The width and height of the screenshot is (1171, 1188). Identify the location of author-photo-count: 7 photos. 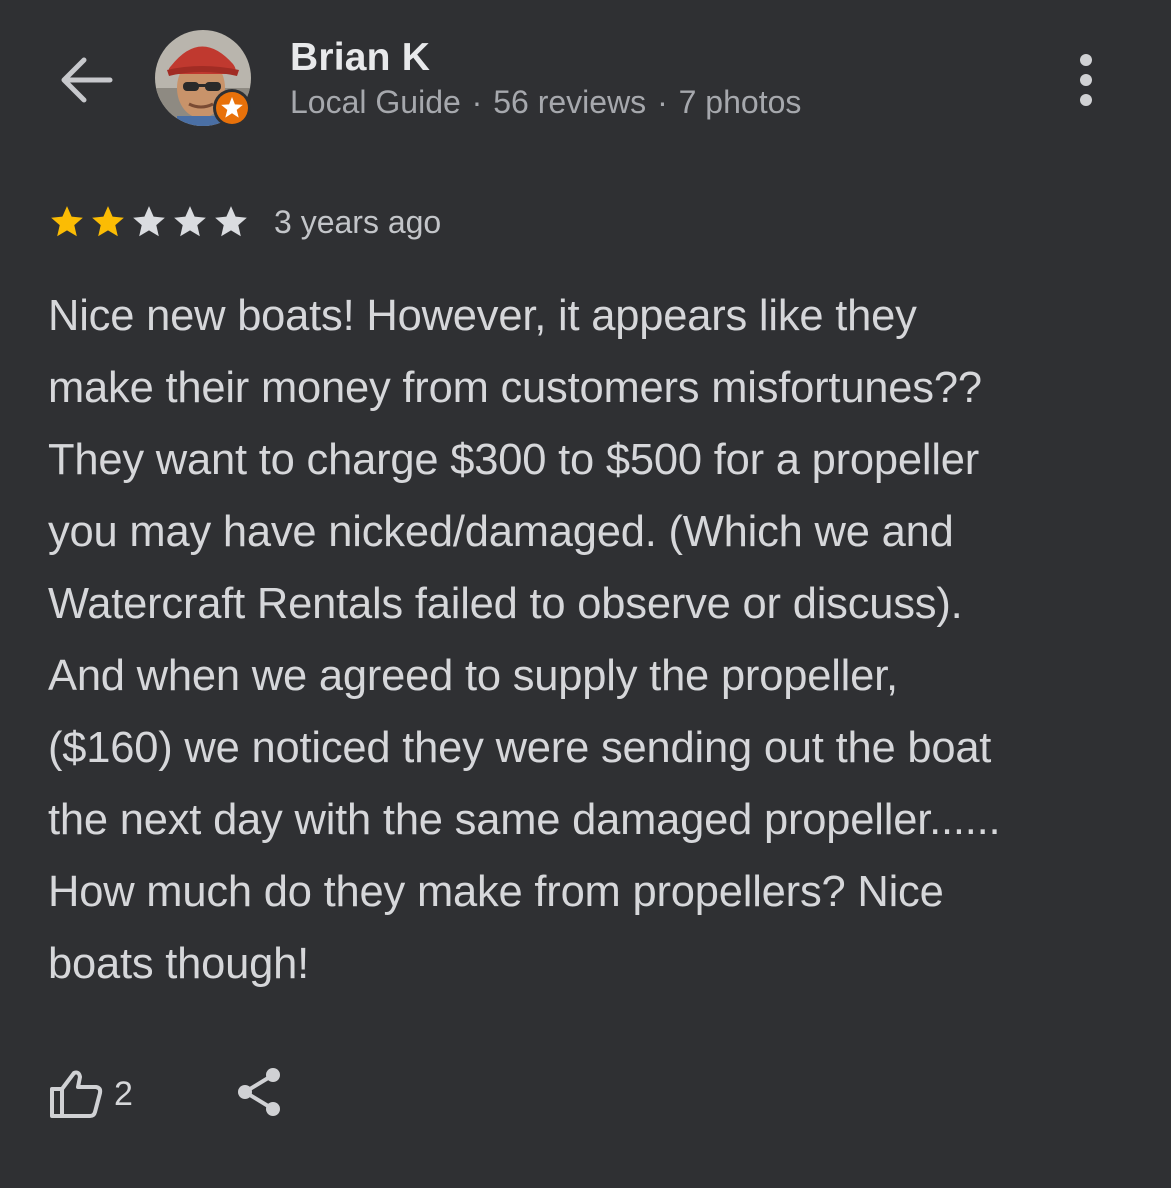
(740, 102).